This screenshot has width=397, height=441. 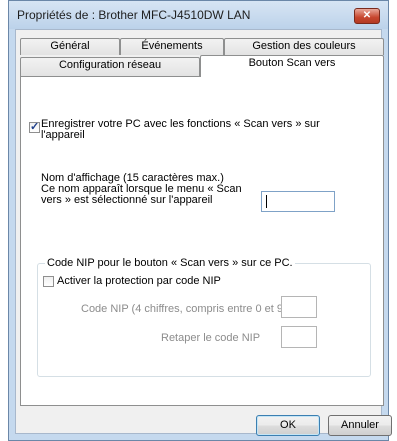 I want to click on display-name-label-line3: vers » est sélectionné sur l'appareil, so click(x=127, y=200).